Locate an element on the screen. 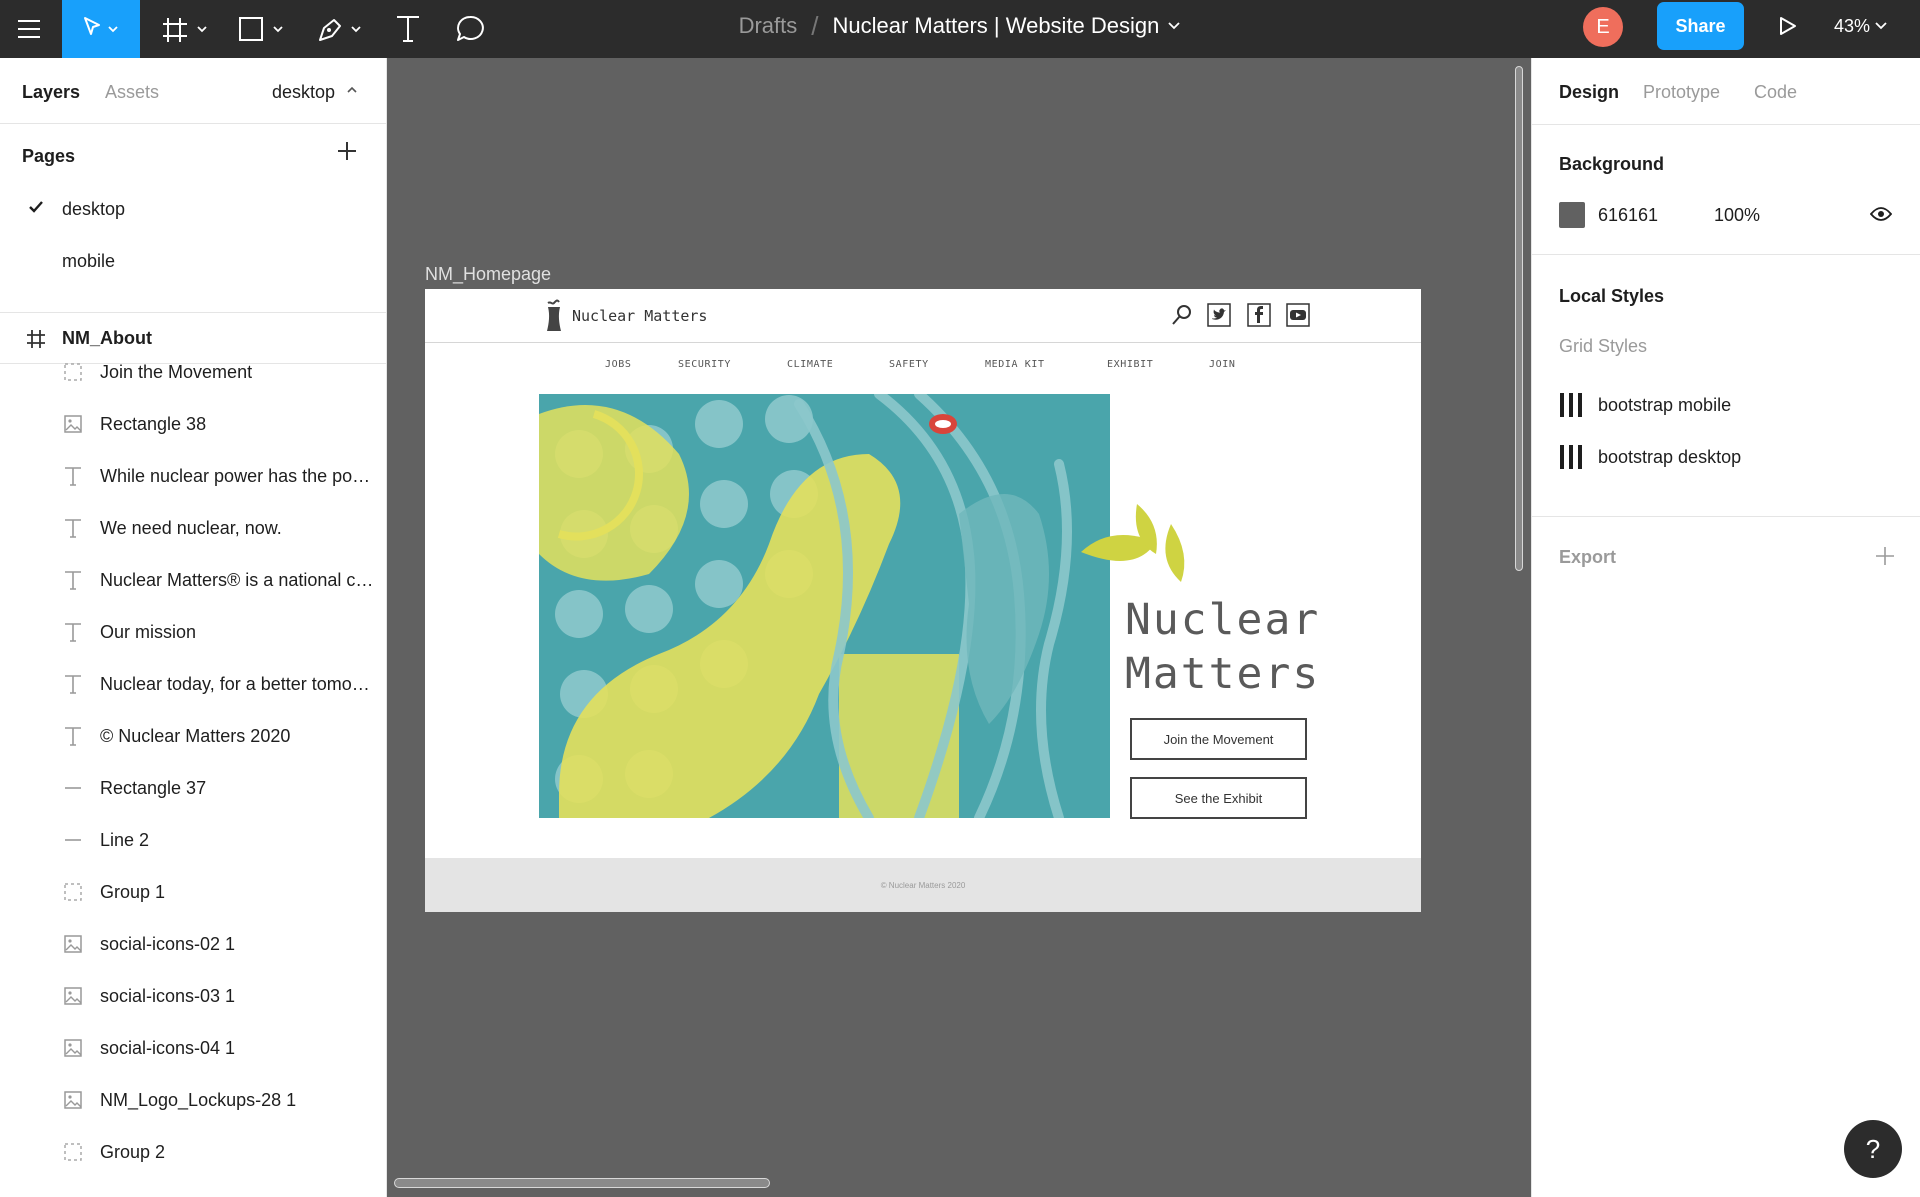 The width and height of the screenshot is (1920, 1197). main-menu-button is located at coordinates (29, 29).